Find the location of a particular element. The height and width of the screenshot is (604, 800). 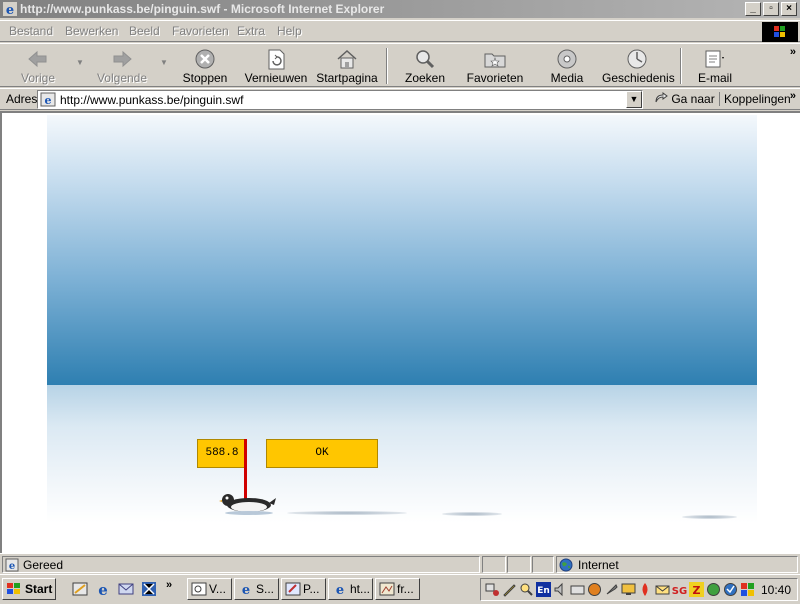

back-dropdown-icon: ▼ is located at coordinates (80, 62).